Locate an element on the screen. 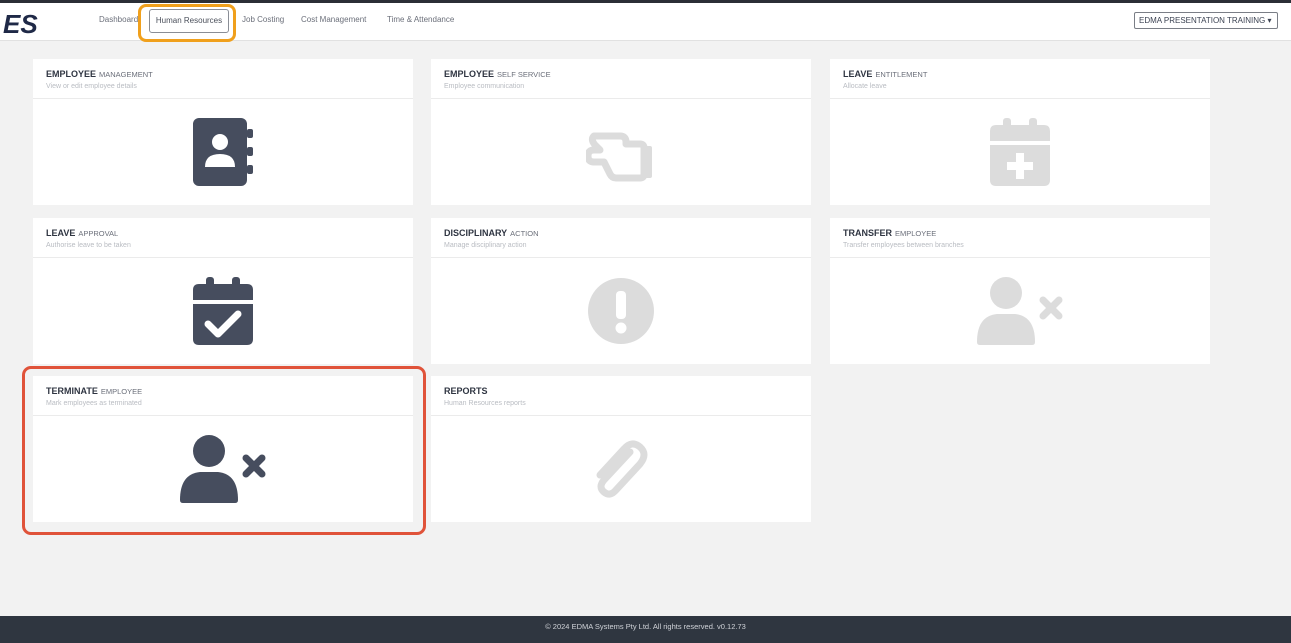  hand-pointing-icon is located at coordinates (619, 157).